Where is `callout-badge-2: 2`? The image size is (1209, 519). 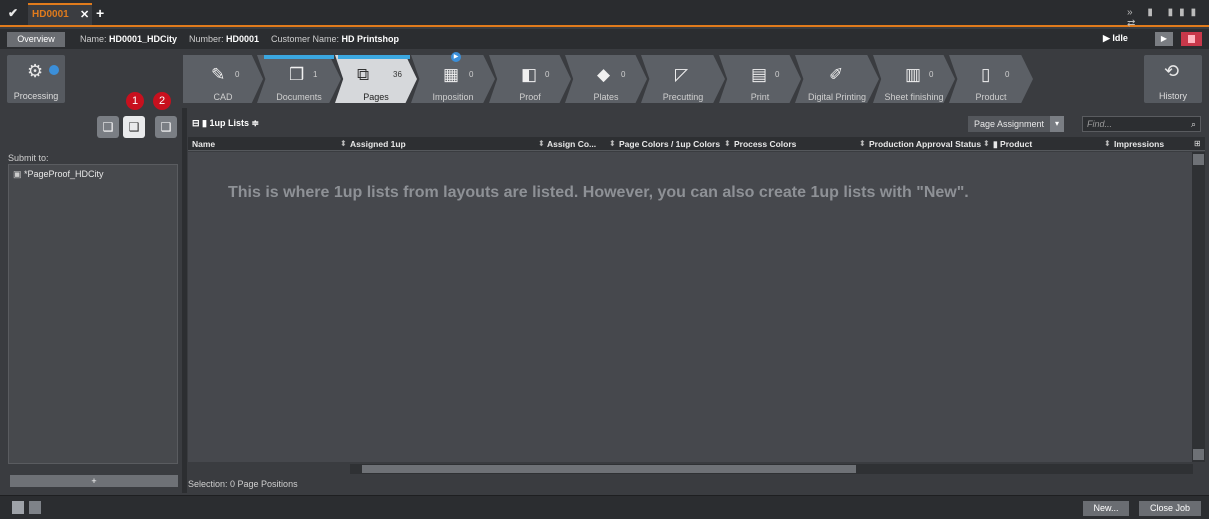 callout-badge-2: 2 is located at coordinates (162, 101).